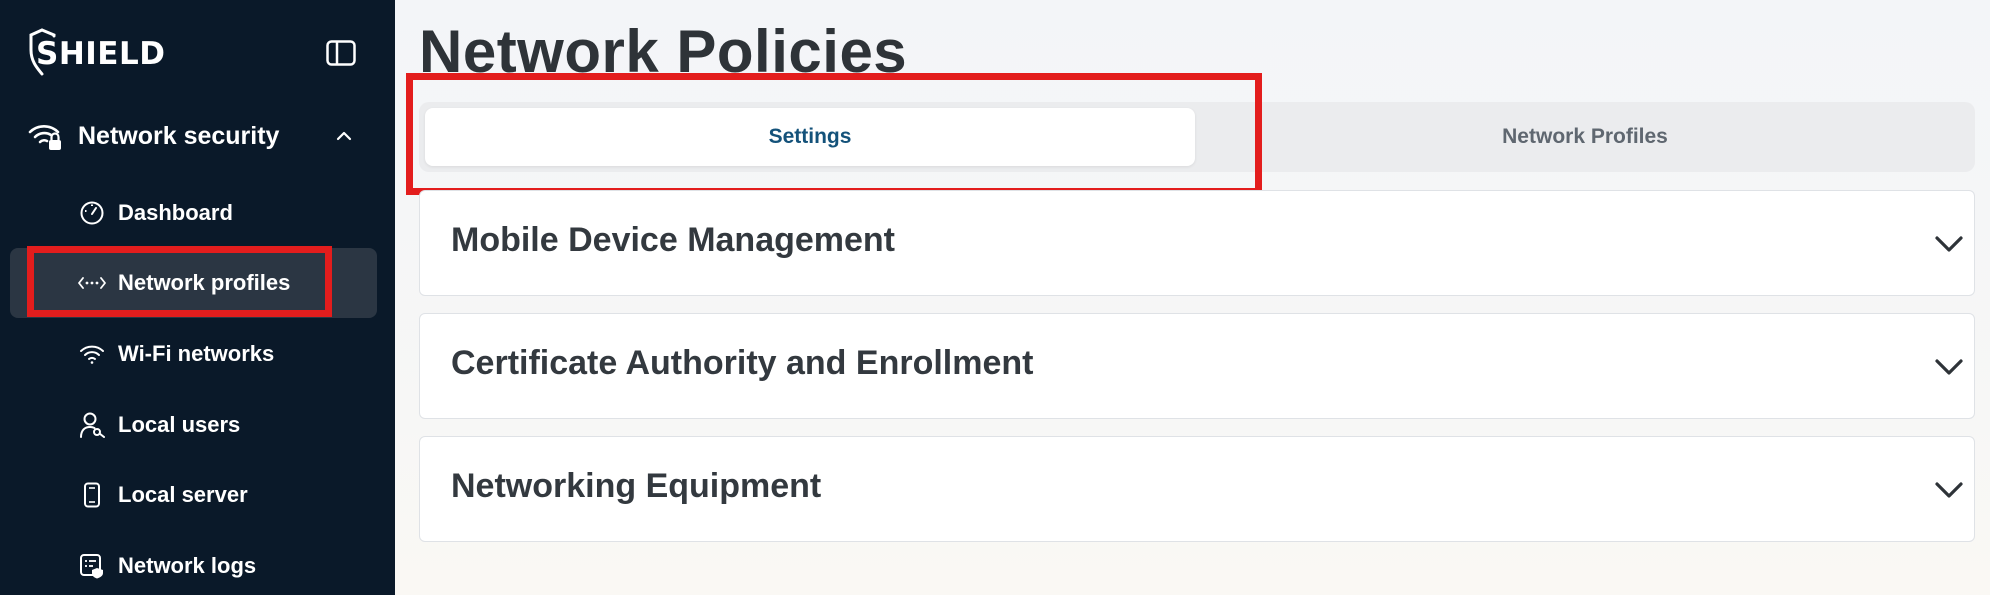 The height and width of the screenshot is (595, 1990). What do you see at coordinates (44, 137) in the screenshot?
I see `wifi-lock-icon` at bounding box center [44, 137].